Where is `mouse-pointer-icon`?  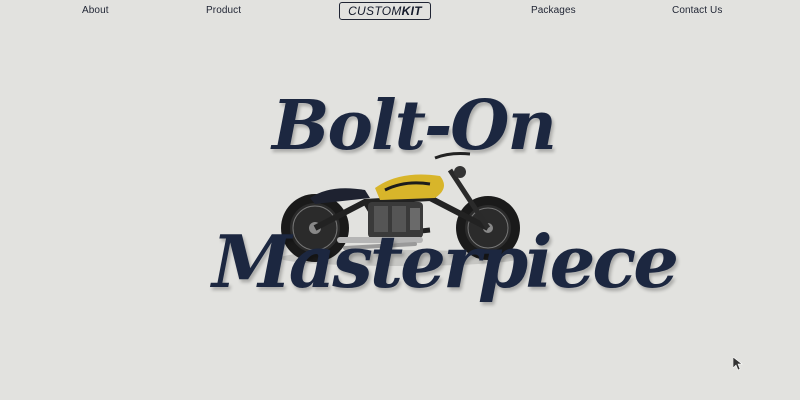 mouse-pointer-icon is located at coordinates (738, 364).